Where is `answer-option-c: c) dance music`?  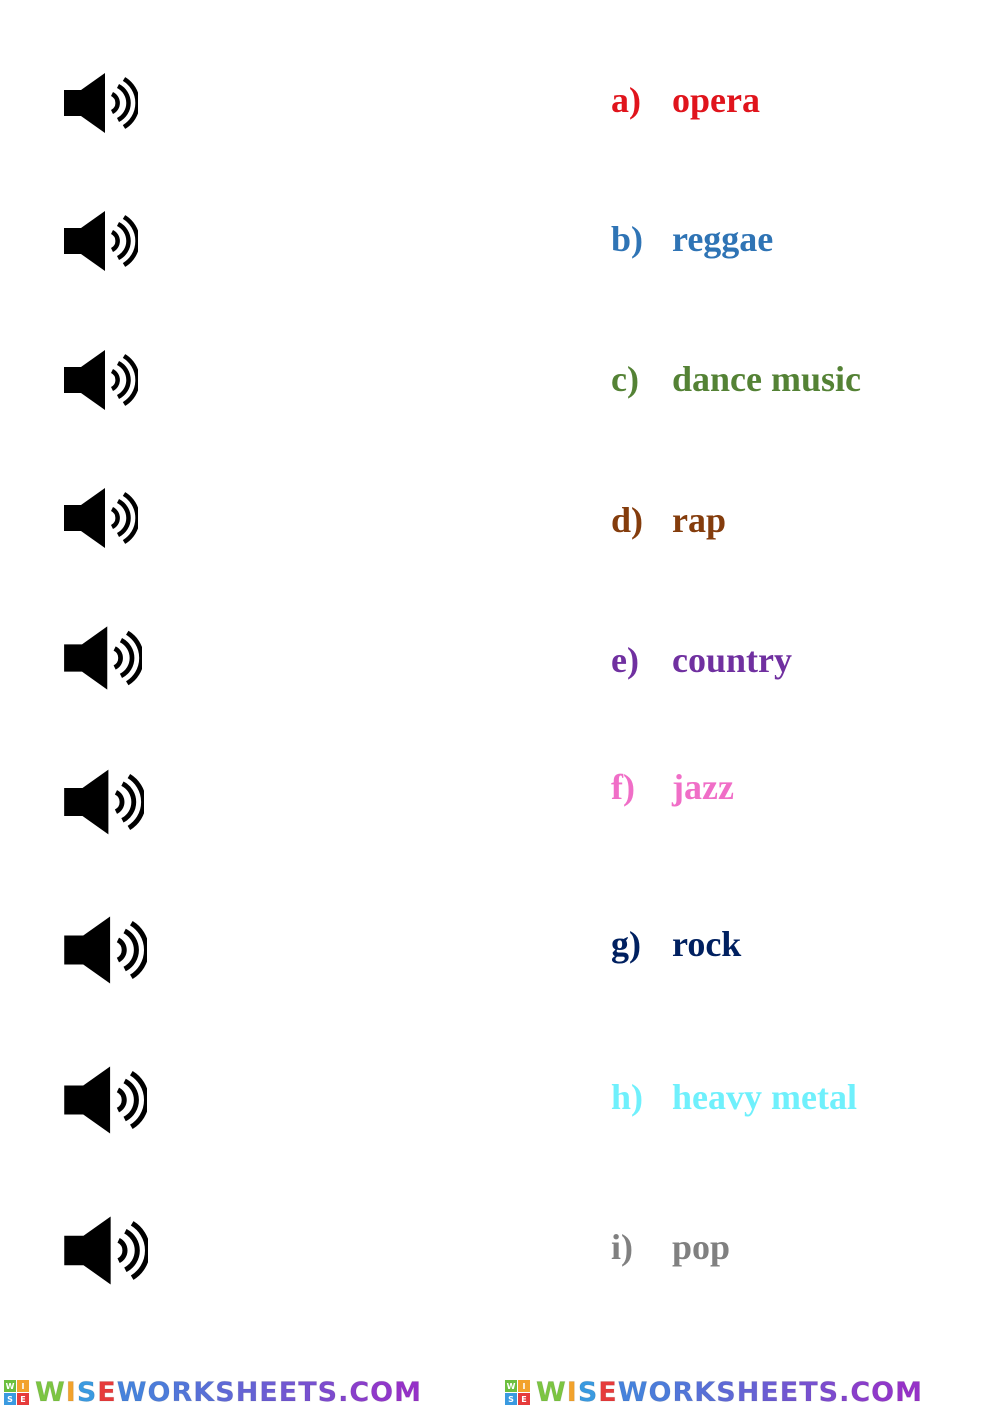 answer-option-c: c) dance music is located at coordinates (736, 379).